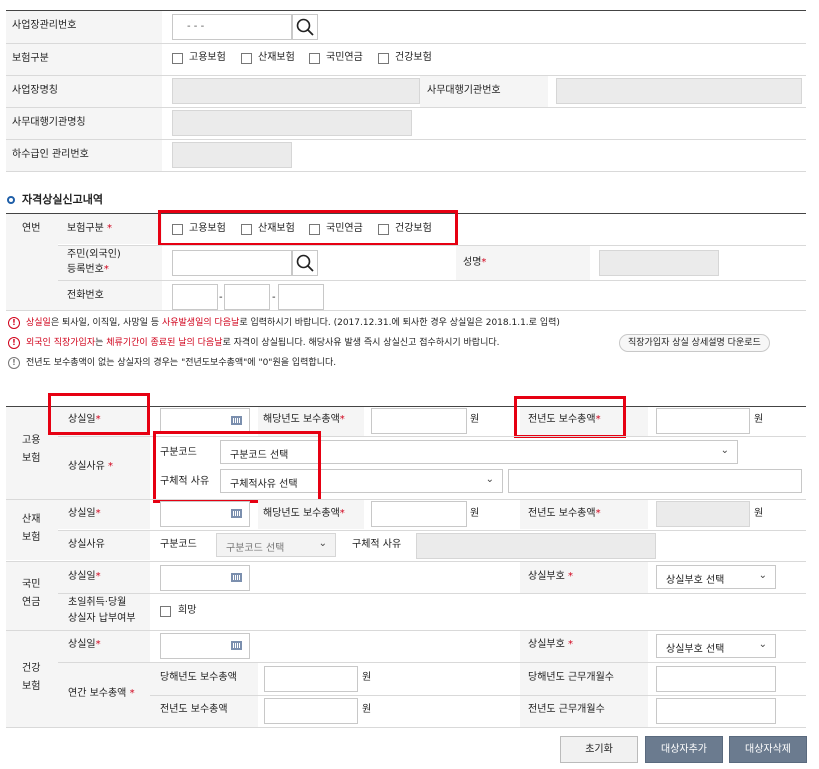 Image resolution: width=819 pixels, height=769 pixels. Describe the element at coordinates (102, 618) in the screenshot. I see `pen-first-month-label-2: 상실자 납부여부` at that location.